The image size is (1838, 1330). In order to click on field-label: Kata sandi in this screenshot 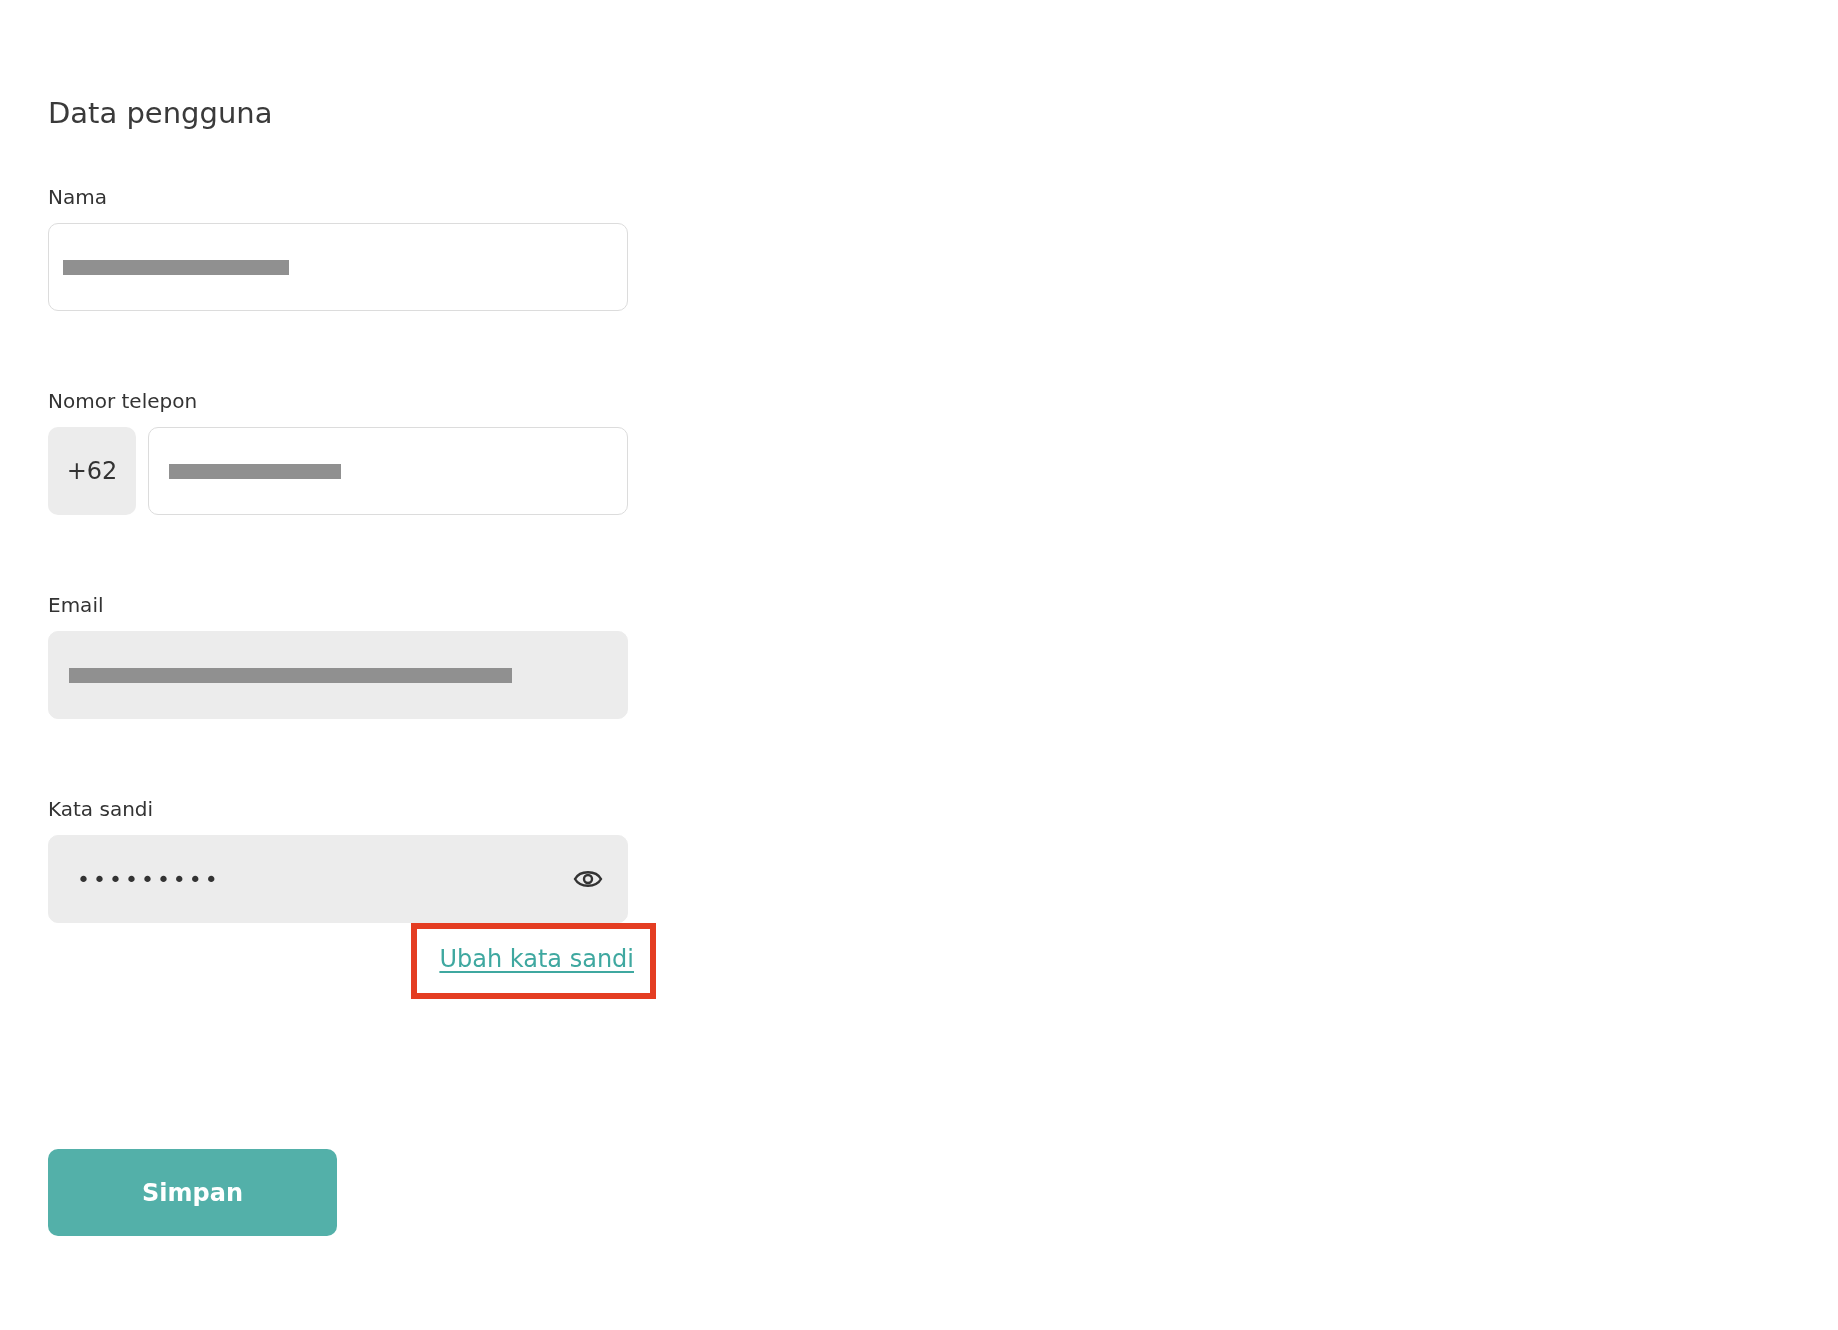, I will do `click(101, 809)`.